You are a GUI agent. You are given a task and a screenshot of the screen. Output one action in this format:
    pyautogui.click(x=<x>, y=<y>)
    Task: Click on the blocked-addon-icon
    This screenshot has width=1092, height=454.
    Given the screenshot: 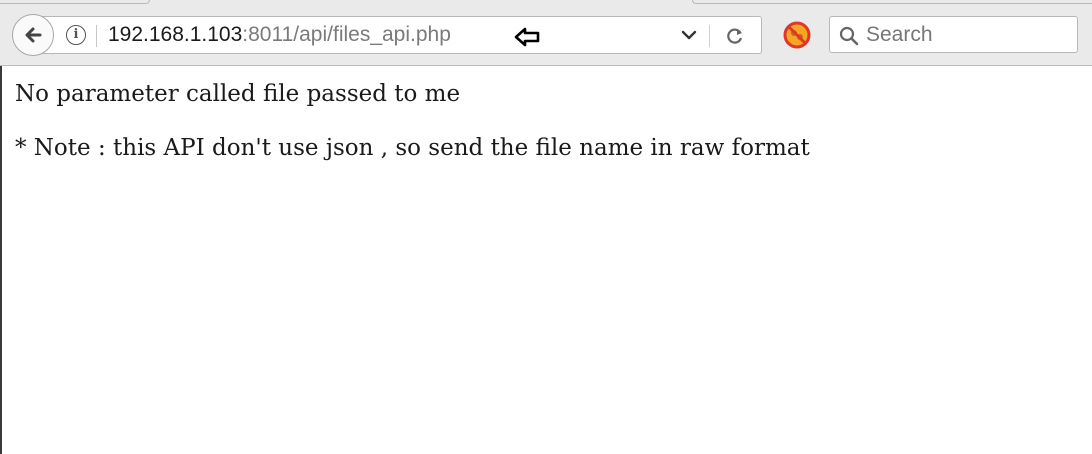 What is the action you would take?
    pyautogui.click(x=797, y=35)
    